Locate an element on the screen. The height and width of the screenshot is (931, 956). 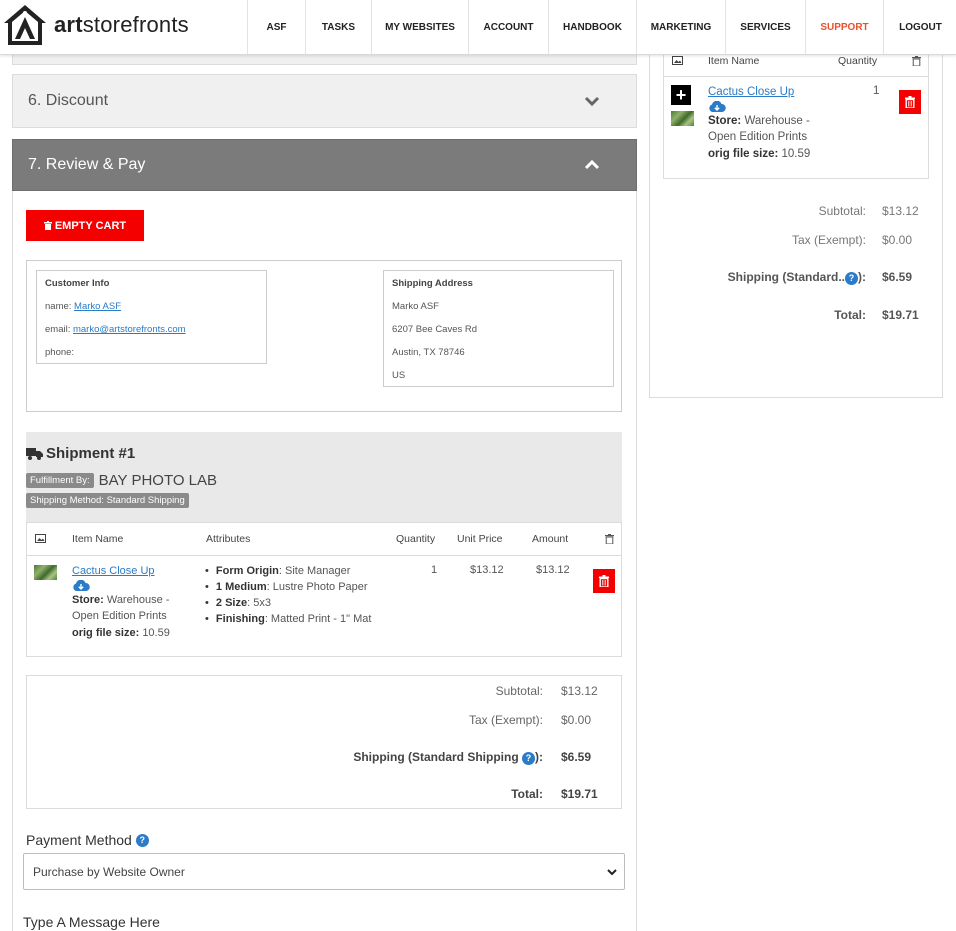
customer-info-title: Customer Info is located at coordinates (77, 283).